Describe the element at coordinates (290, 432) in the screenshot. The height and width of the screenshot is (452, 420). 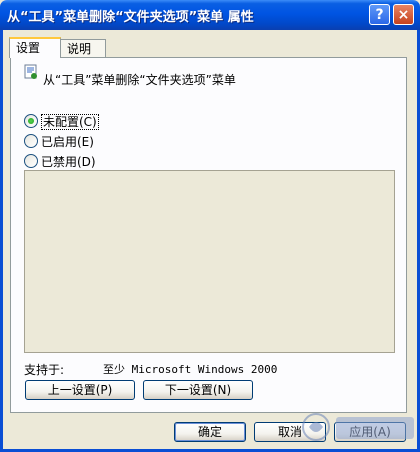
I see `cancel-button: 取消` at that location.